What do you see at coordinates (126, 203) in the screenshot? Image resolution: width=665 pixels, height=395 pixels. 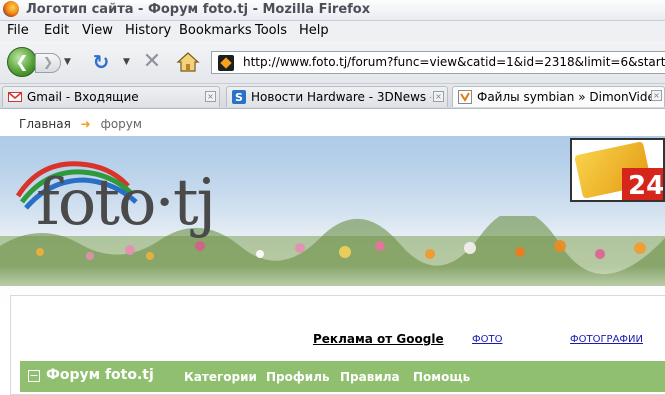 I see `site-logo: foto·tj` at bounding box center [126, 203].